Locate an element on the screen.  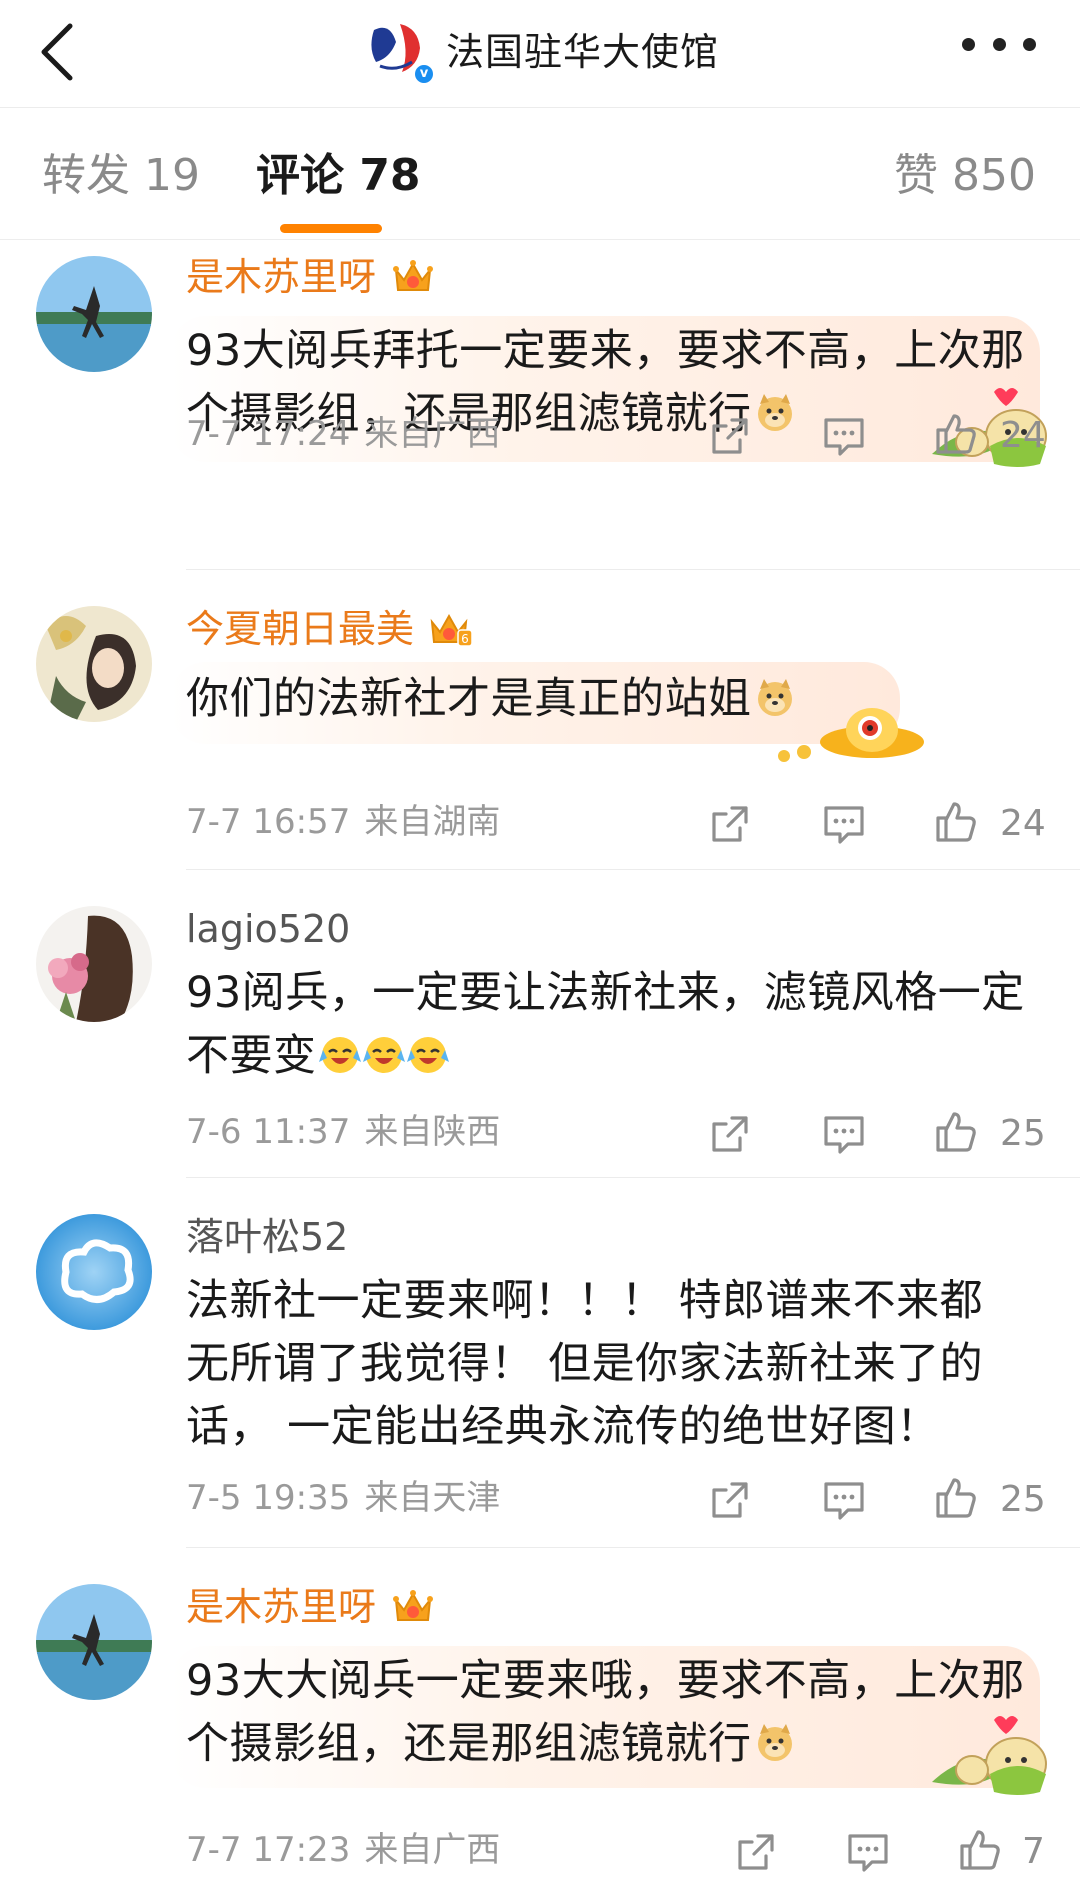
tab-likes: 赞 850 is located at coordinates (965, 176).